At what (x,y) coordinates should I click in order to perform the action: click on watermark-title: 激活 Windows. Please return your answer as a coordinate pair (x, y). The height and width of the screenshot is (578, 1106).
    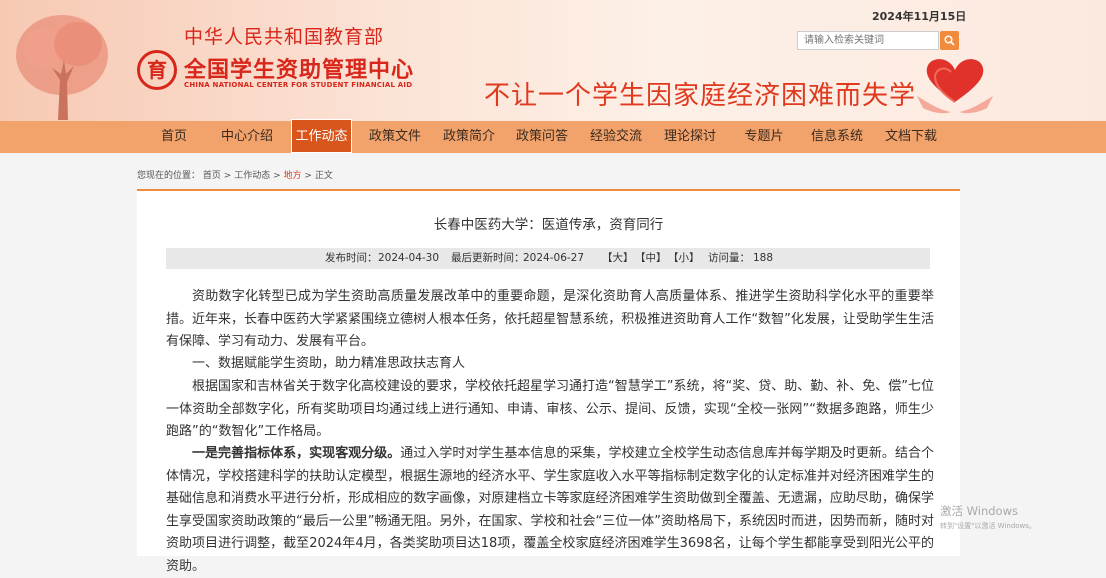
    Looking at the image, I should click on (979, 511).